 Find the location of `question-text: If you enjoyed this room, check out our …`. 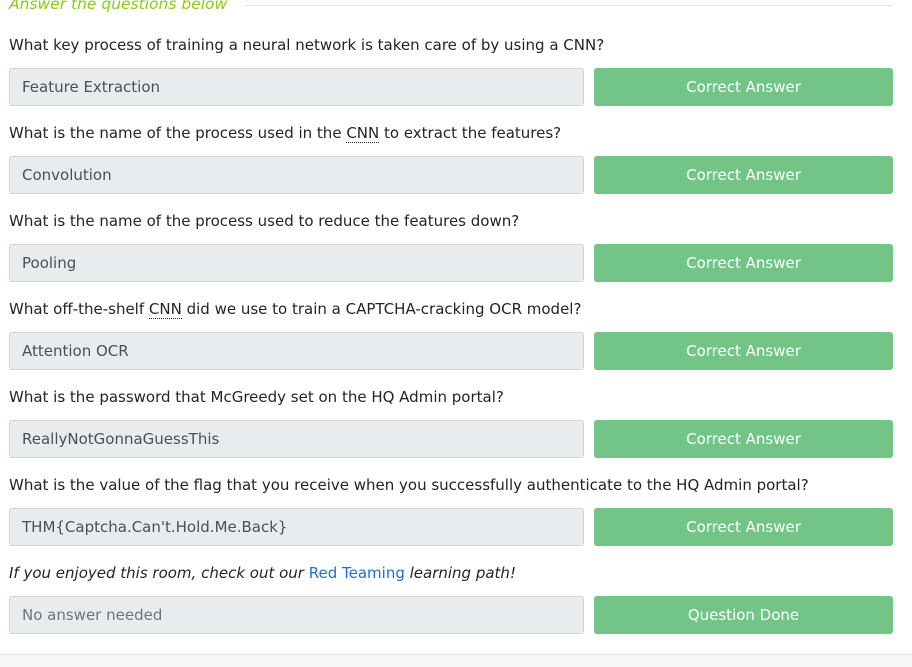

question-text: If you enjoyed this room, check out our … is located at coordinates (262, 573).